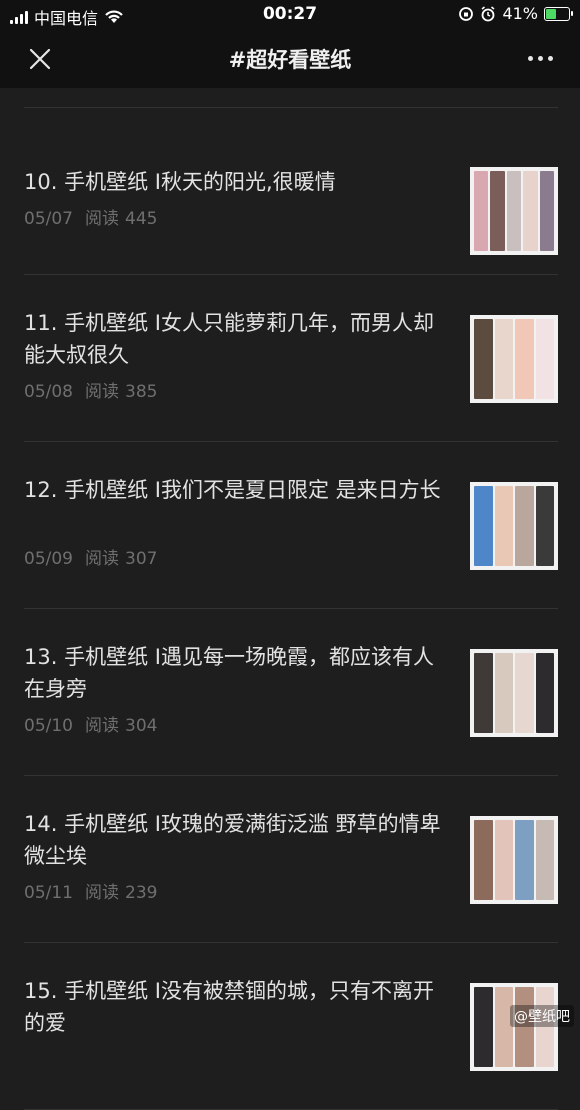 This screenshot has height=1110, width=580. Describe the element at coordinates (234, 673) in the screenshot. I see `article-title: 13. 手机壁纸 I遇见每一场晚霞，都应该有人在身旁` at that location.